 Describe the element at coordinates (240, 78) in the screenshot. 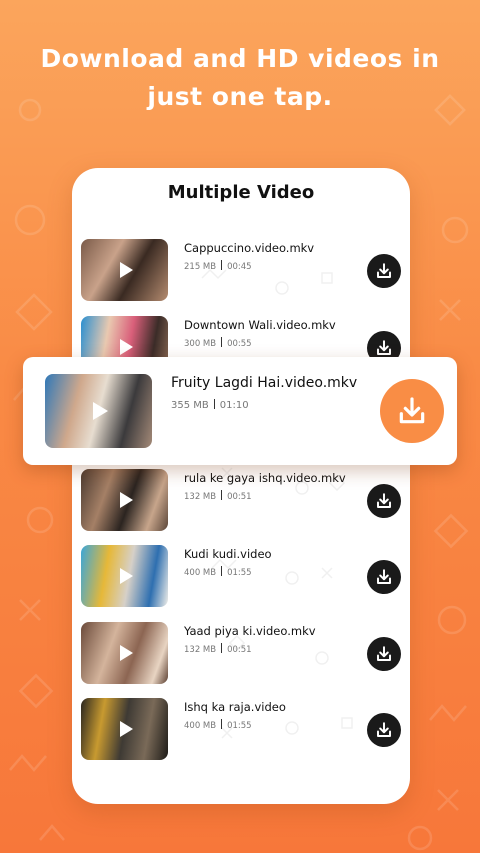

I see `headline: Download and HD videos in just one tap.` at that location.